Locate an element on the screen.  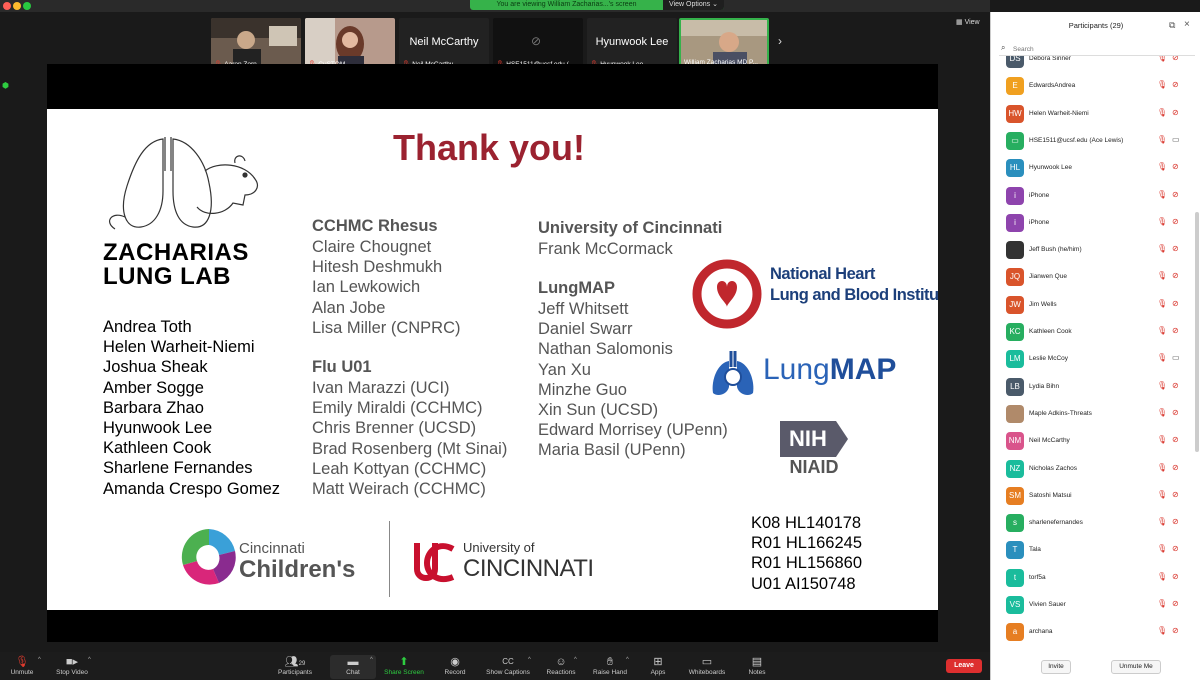
raise-hand-button: ✋︎ Raise Hand ^ is located at coordinates (610, 667).